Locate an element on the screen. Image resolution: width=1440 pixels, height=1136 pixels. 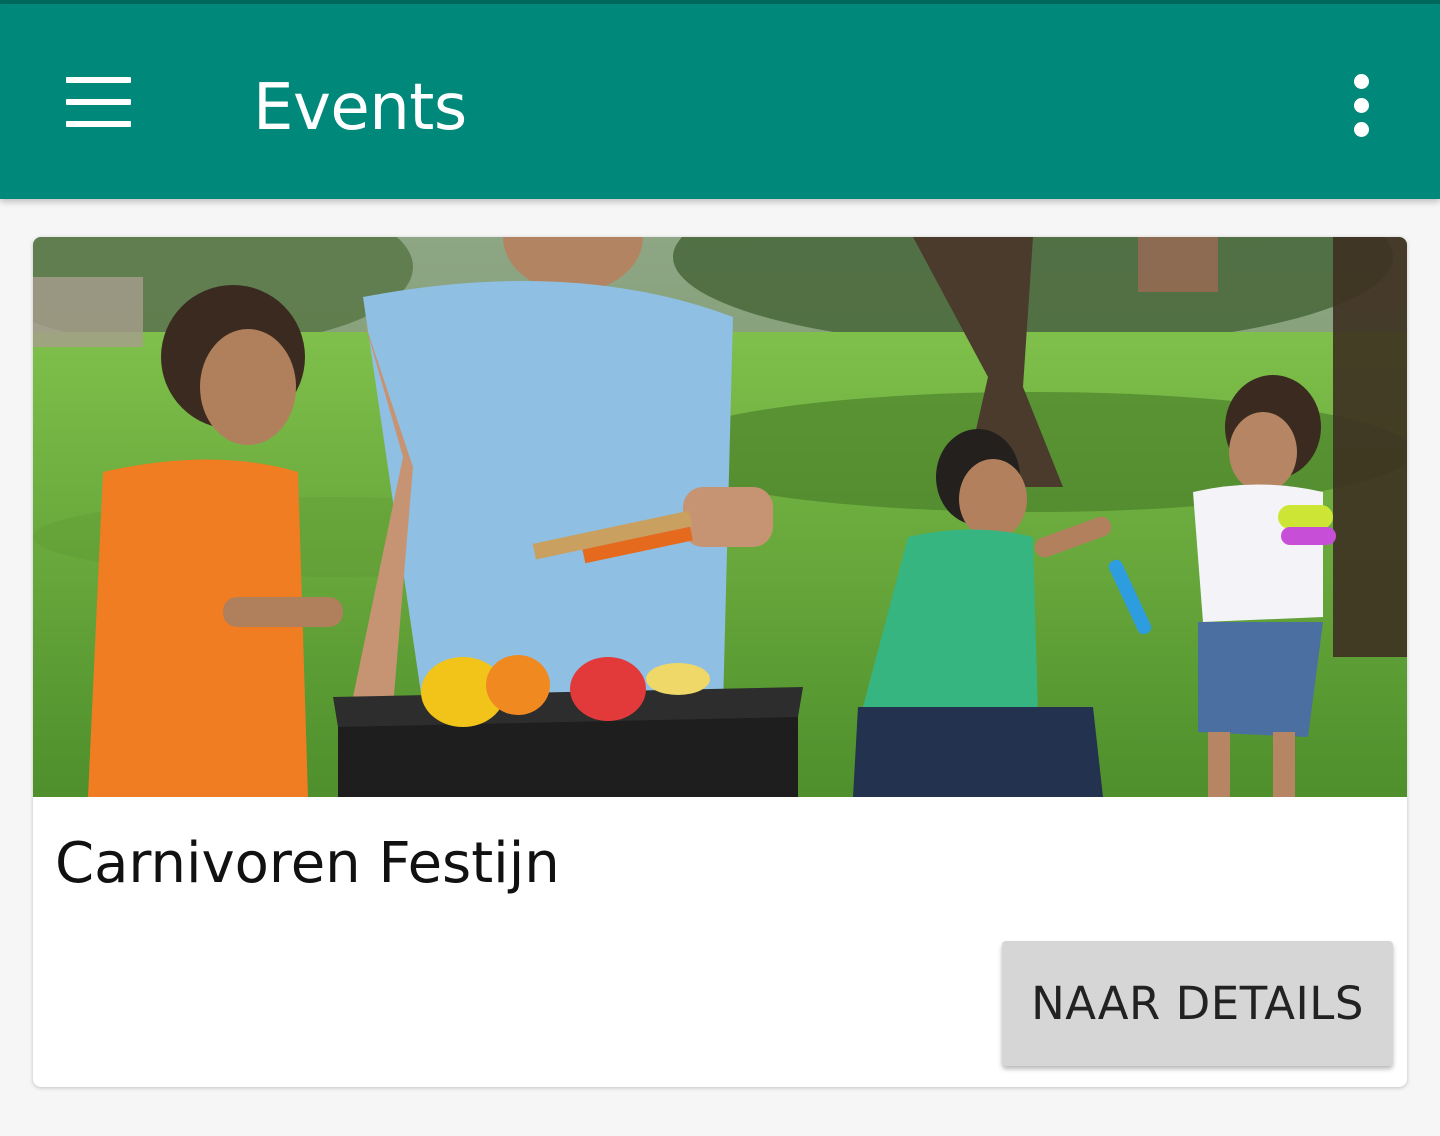
menu-button is located at coordinates (98, 102).